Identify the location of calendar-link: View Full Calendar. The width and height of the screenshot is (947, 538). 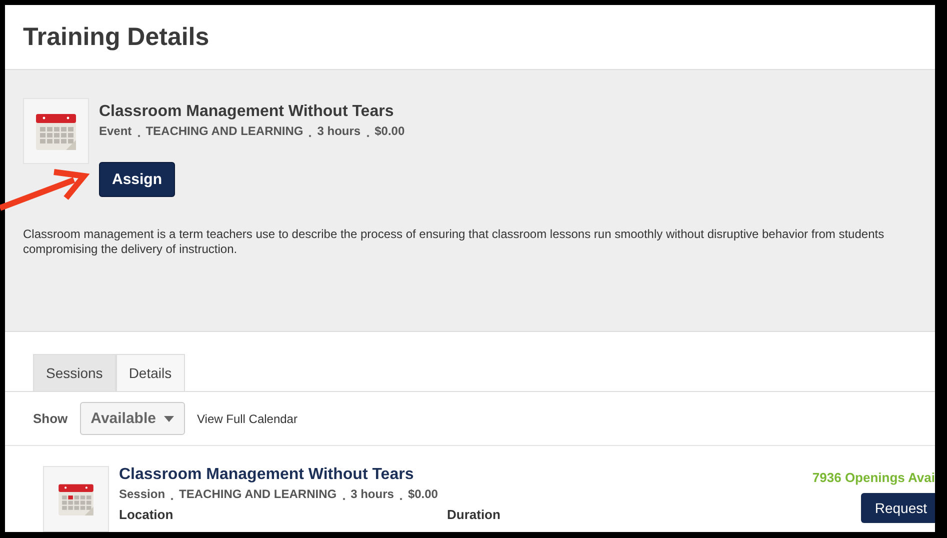
(247, 419).